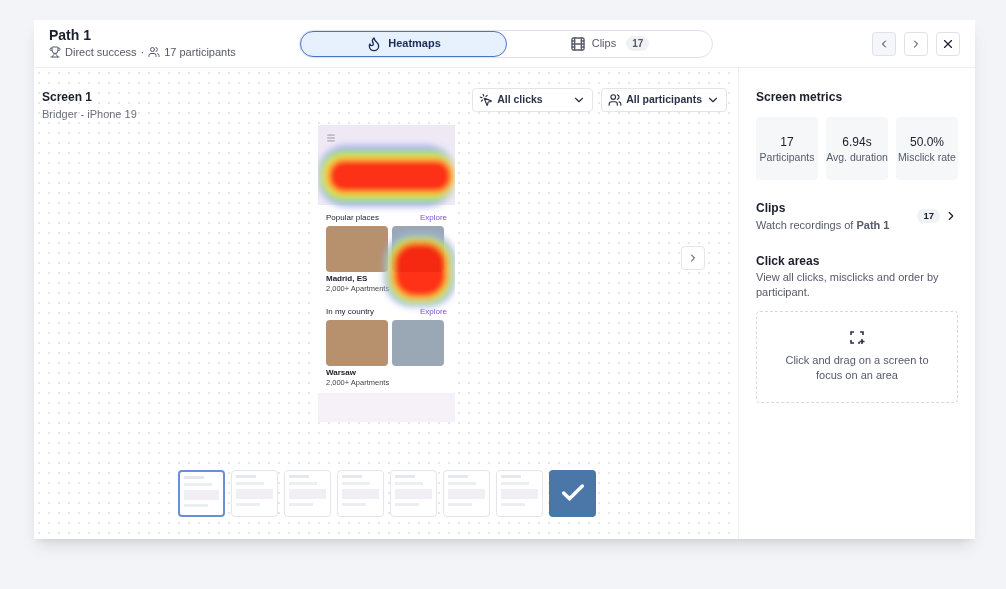 This screenshot has height=589, width=1006. What do you see at coordinates (89, 114) in the screenshot?
I see `device-label: Bridger - iPhone 19` at bounding box center [89, 114].